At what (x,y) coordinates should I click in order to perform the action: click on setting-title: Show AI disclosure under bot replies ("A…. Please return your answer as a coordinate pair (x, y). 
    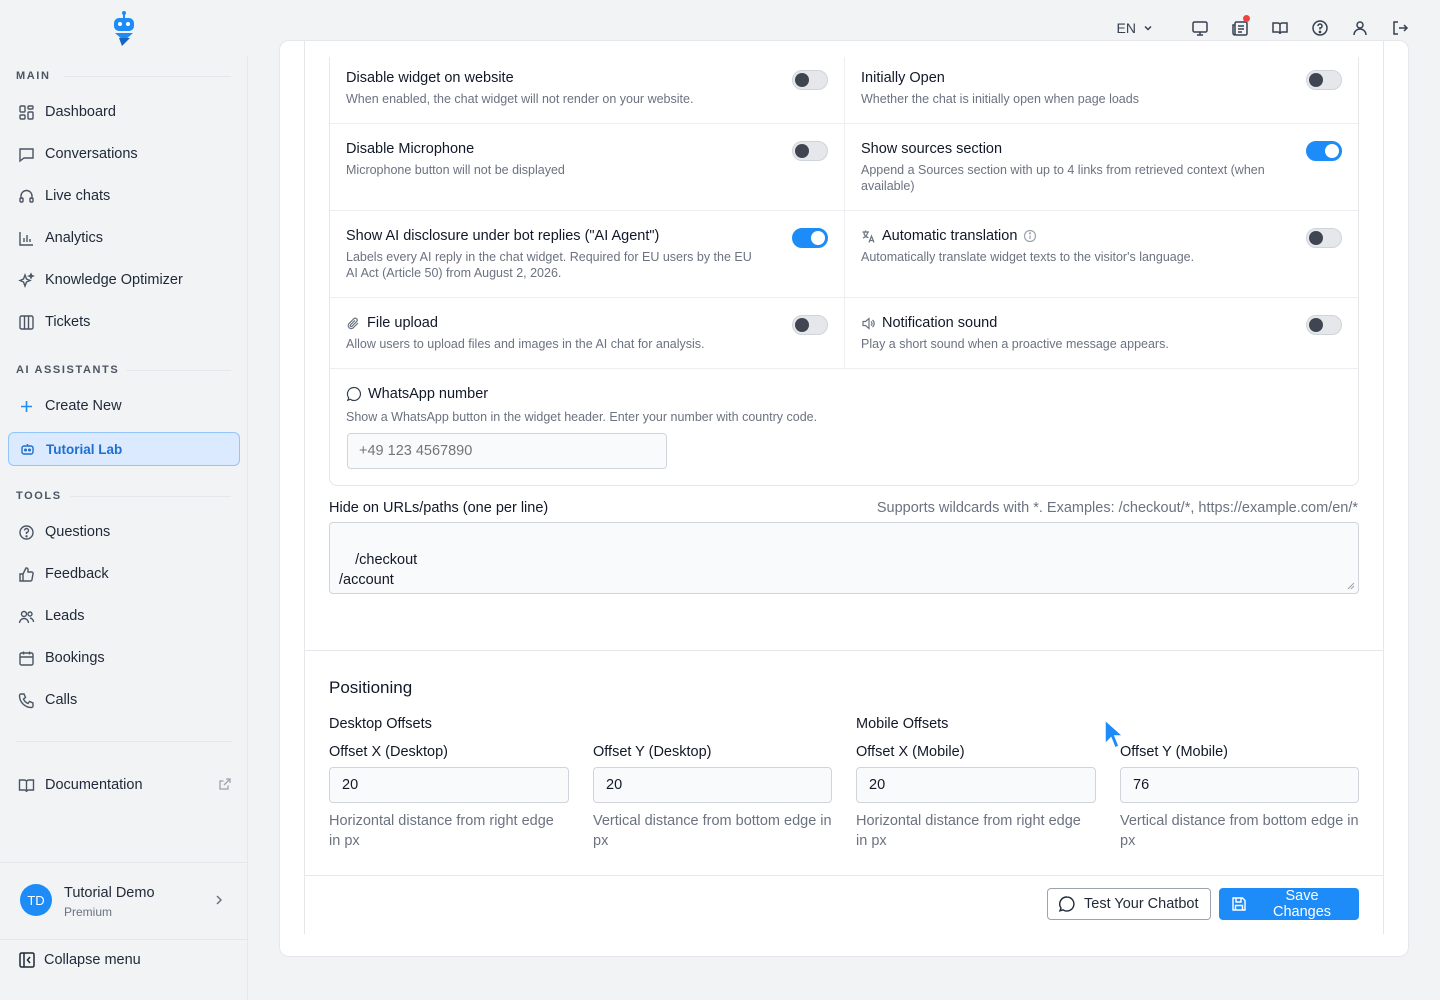
    Looking at the image, I should click on (503, 236).